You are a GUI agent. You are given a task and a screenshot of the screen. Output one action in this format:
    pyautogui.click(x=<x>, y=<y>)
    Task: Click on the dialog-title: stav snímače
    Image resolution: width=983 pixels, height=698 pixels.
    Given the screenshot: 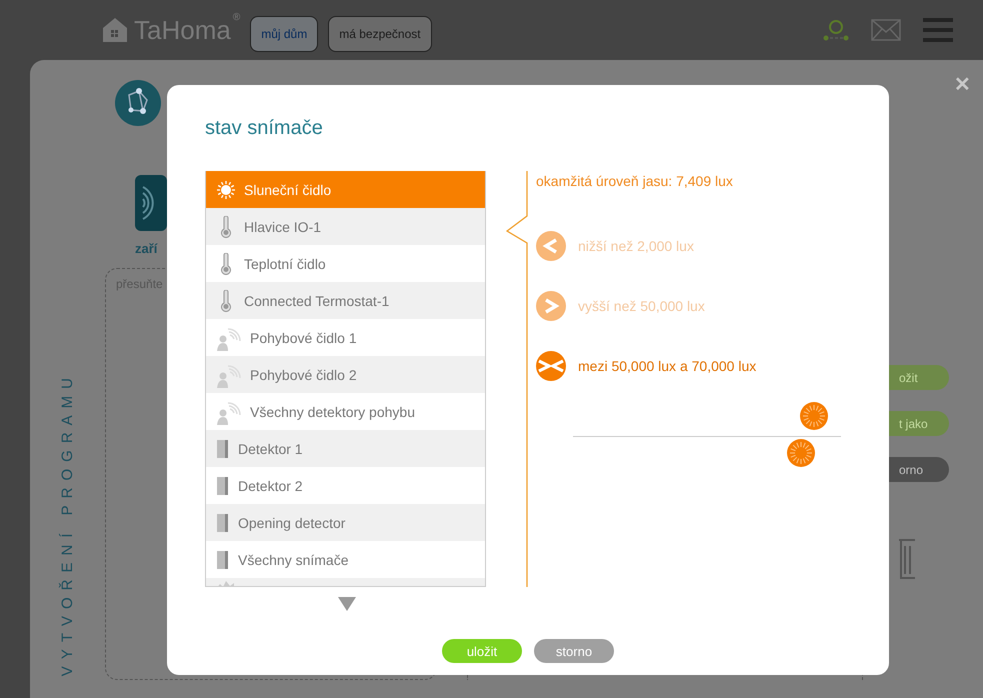 What is the action you would take?
    pyautogui.click(x=264, y=129)
    